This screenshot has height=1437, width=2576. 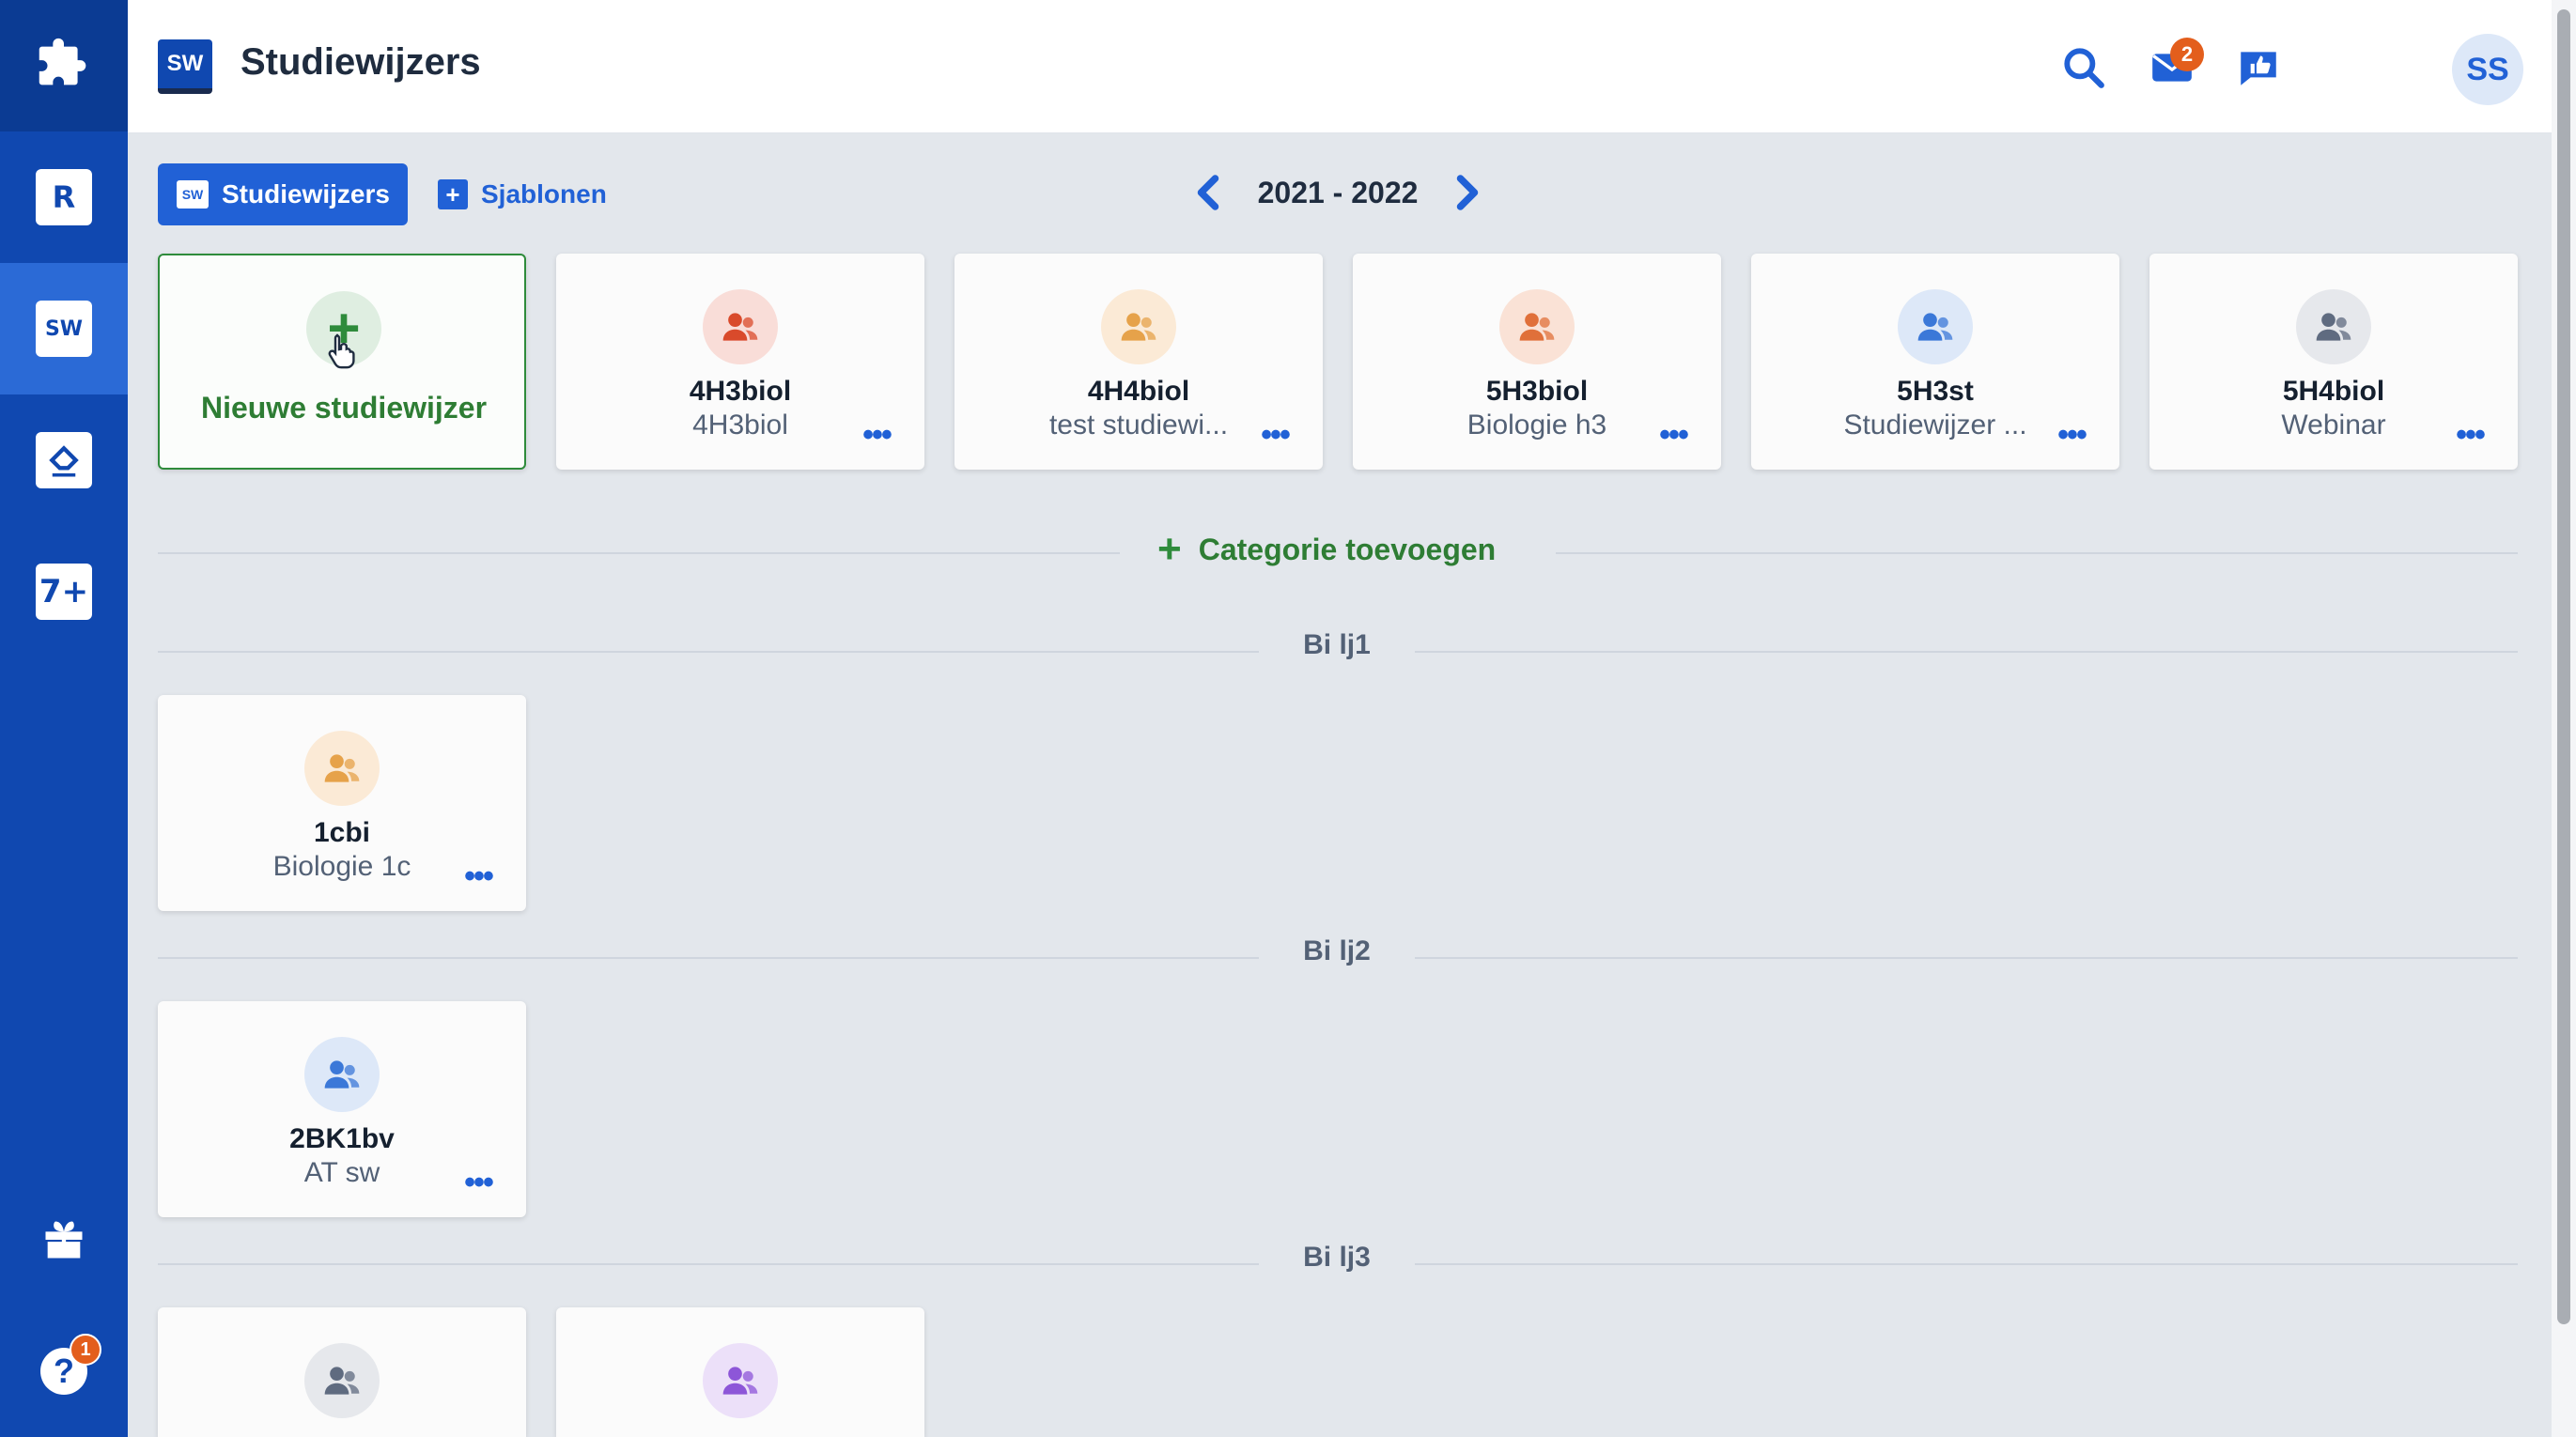 I want to click on plus-icon: +, so click(x=1170, y=549).